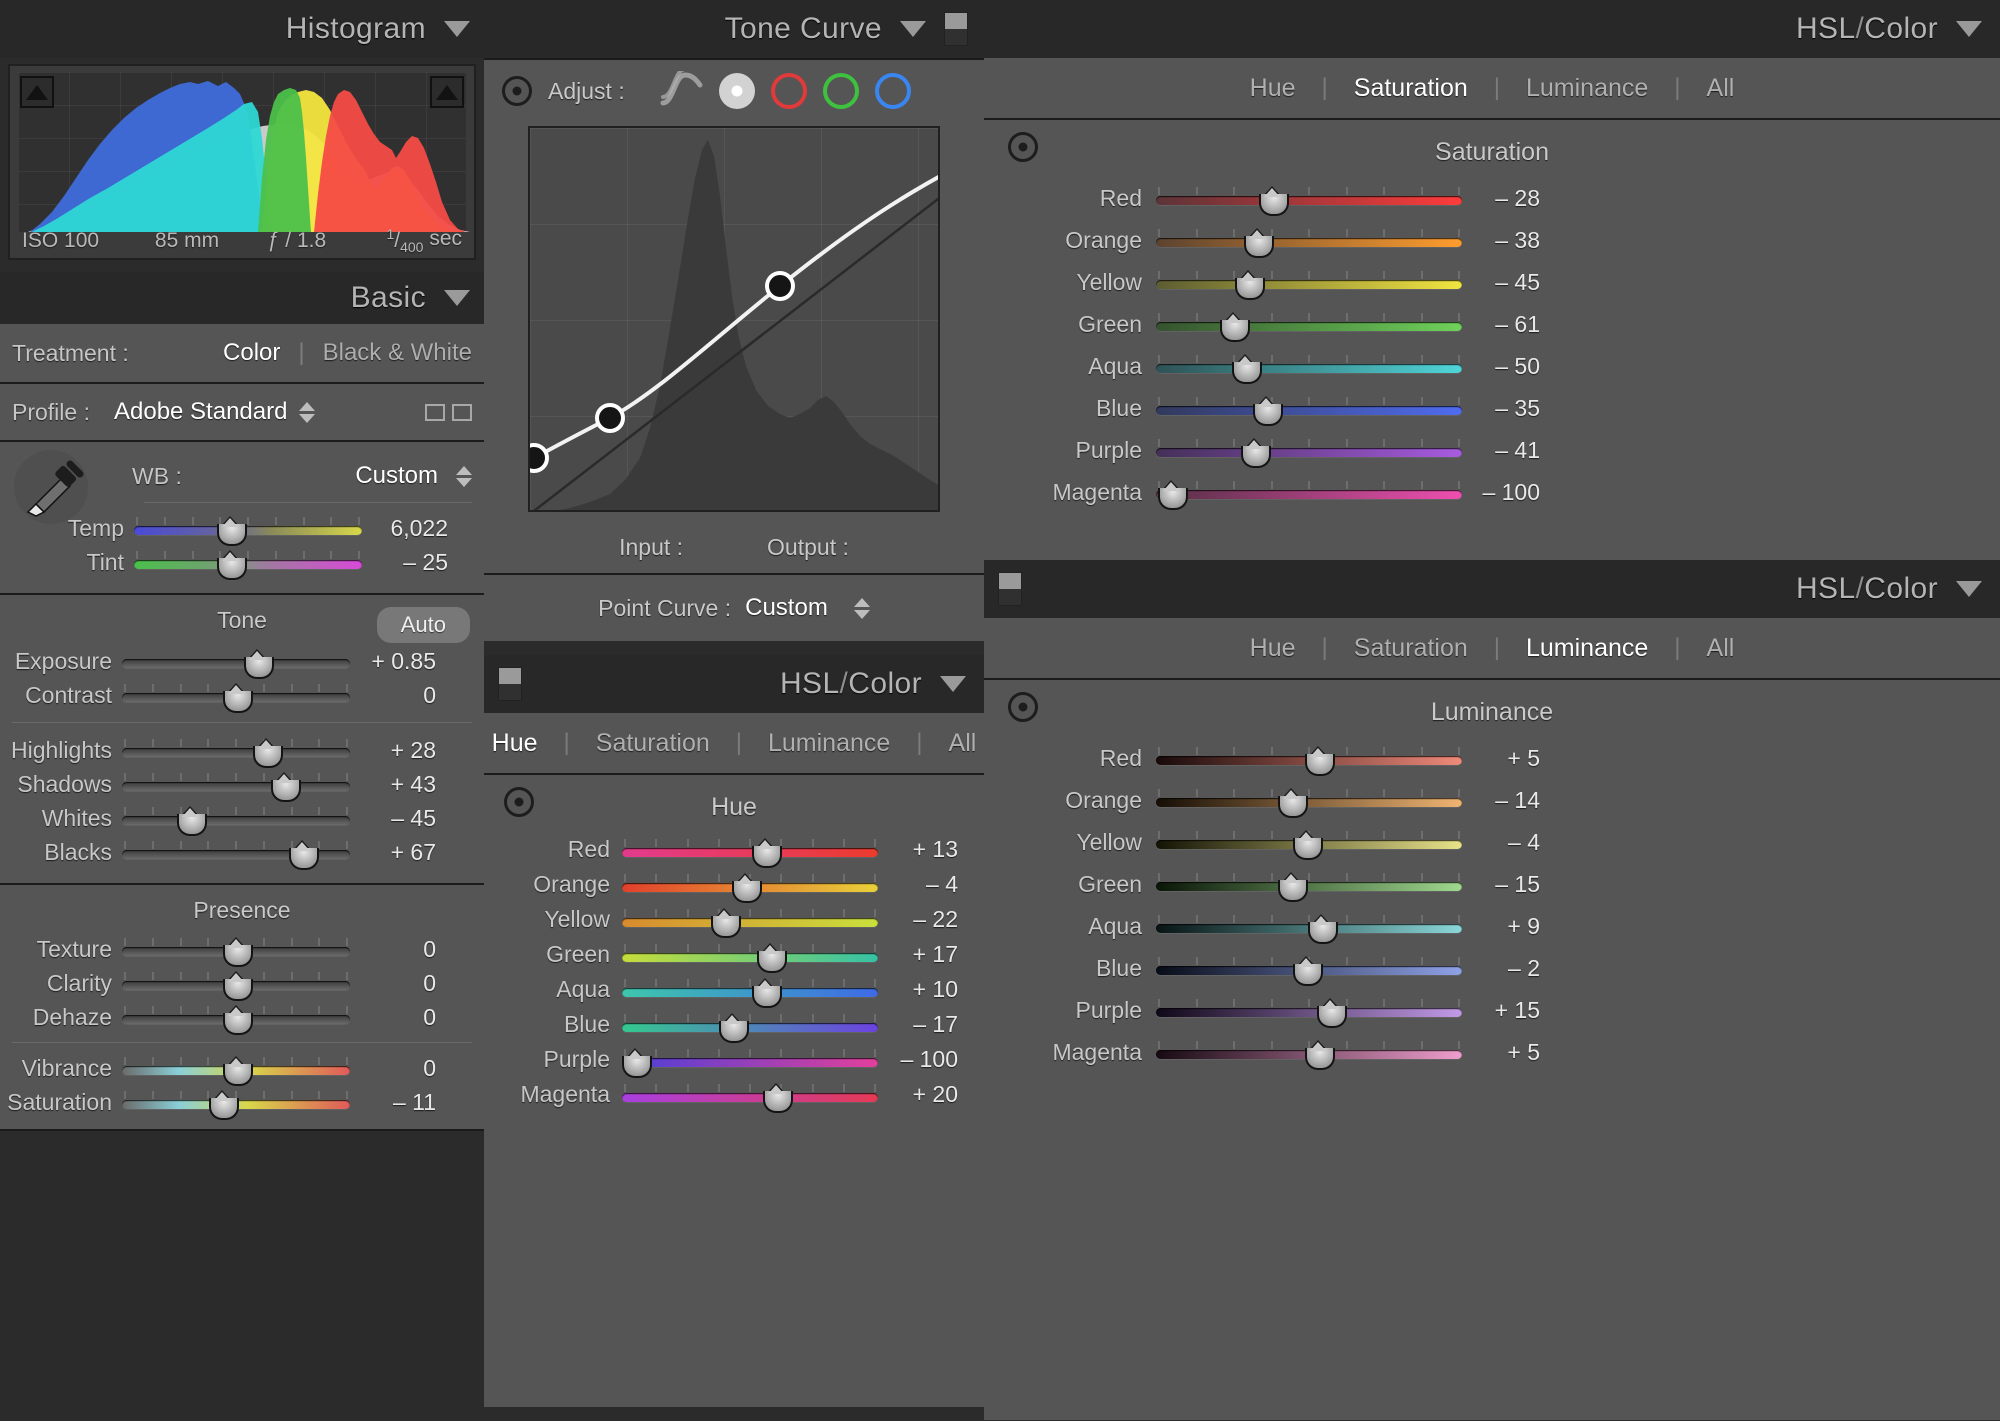  What do you see at coordinates (736, 91) in the screenshot?
I see `rgb-channel-icon` at bounding box center [736, 91].